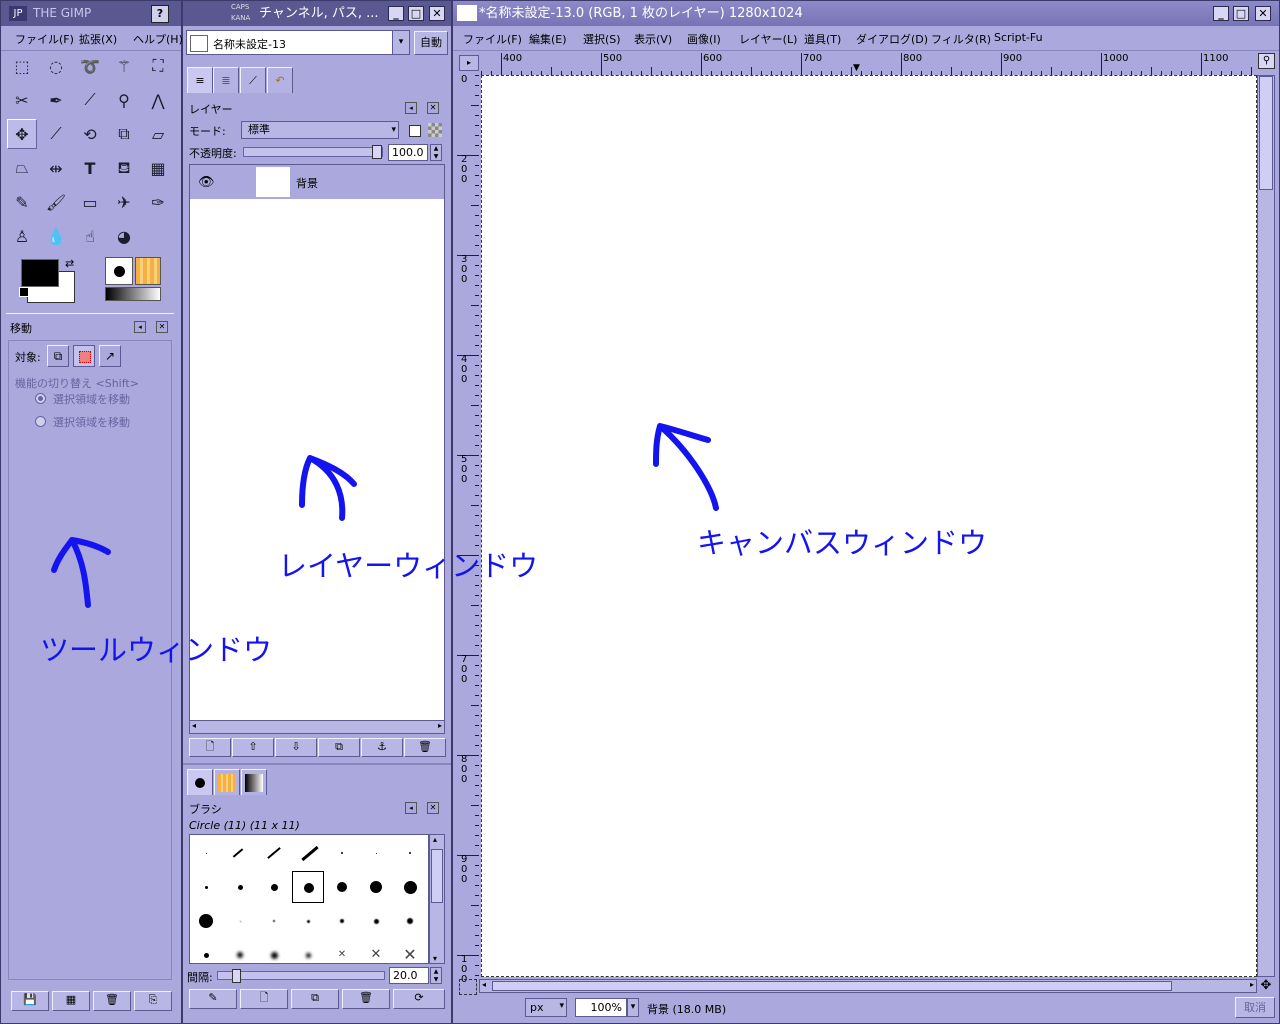 This screenshot has height=1024, width=1280. Describe the element at coordinates (140, 327) in the screenshot. I see `tool-options-menu-icon: ◂` at that location.